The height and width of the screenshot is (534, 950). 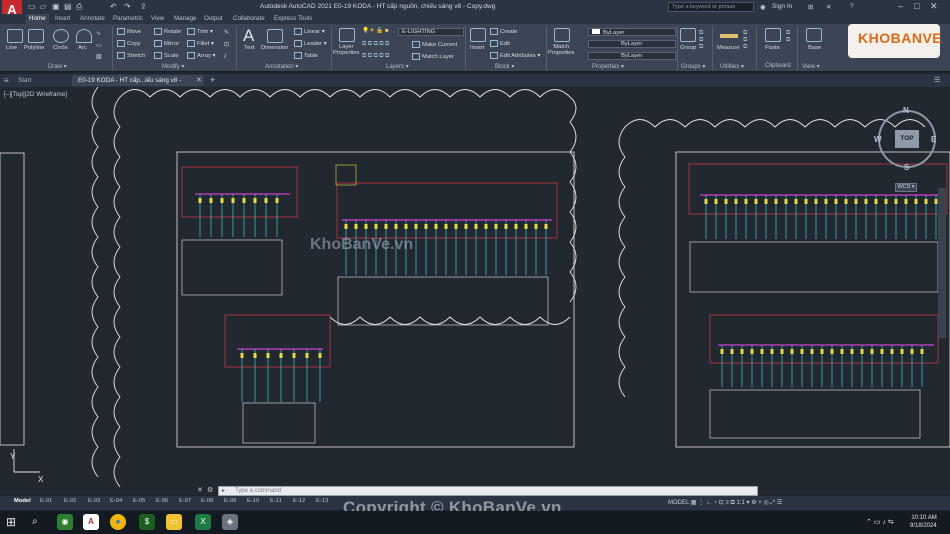 What do you see at coordinates (143, 6) in the screenshot?
I see `share-icon: ⇪` at bounding box center [143, 6].